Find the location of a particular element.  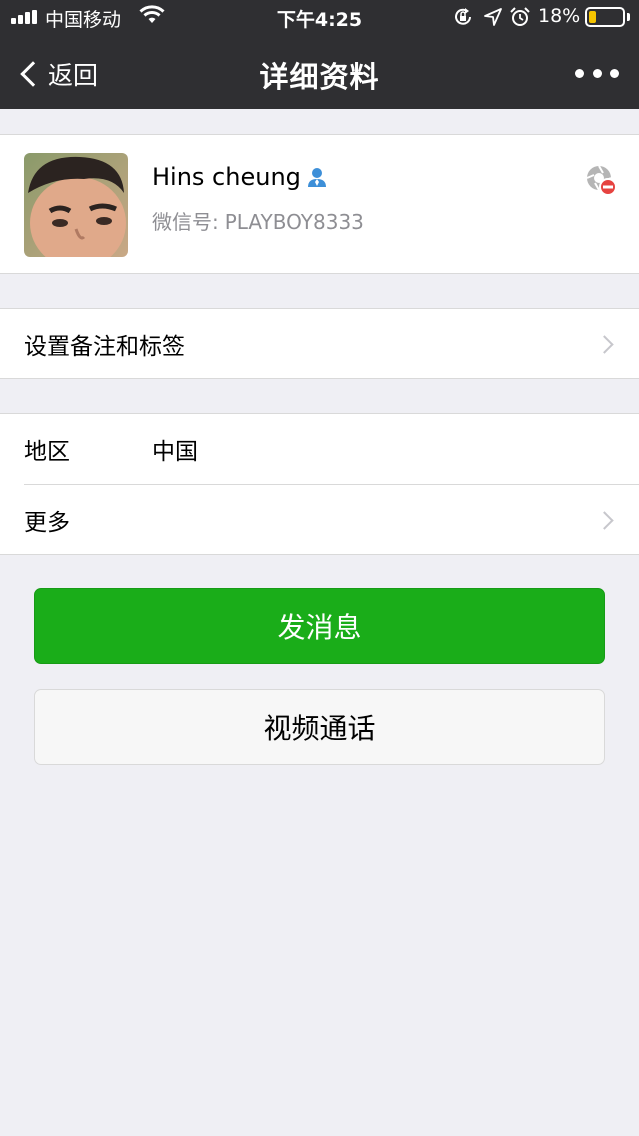

wechat-id-value: PLAYBOY8333 is located at coordinates (294, 222).